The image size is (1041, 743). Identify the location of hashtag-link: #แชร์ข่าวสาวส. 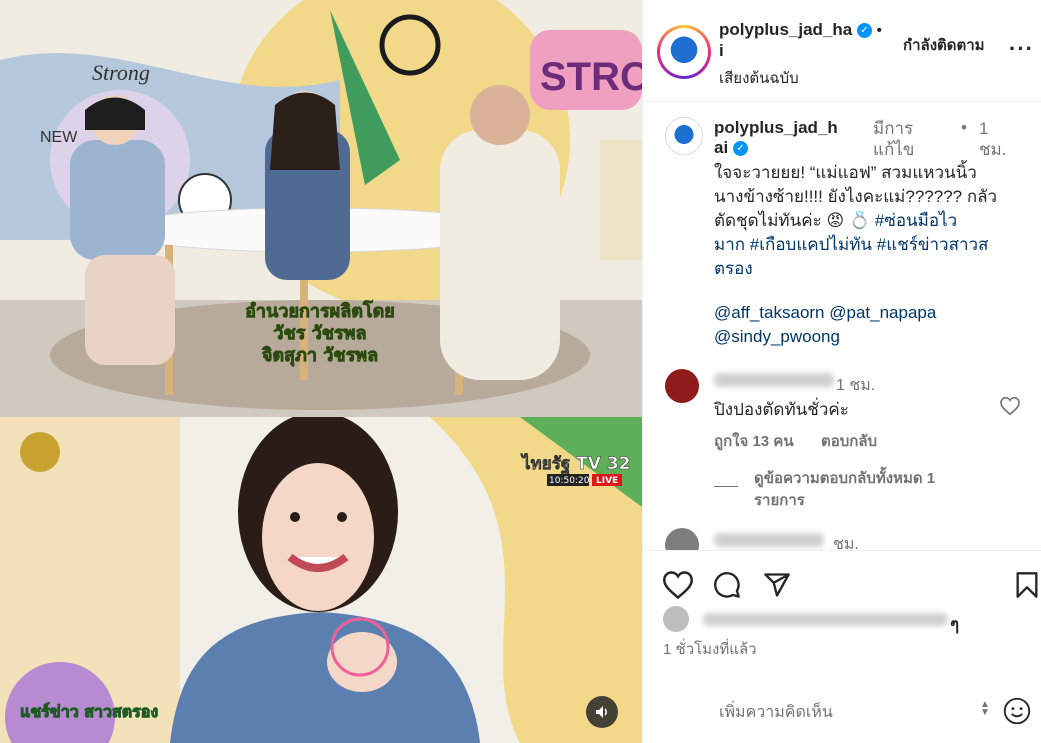
(933, 244).